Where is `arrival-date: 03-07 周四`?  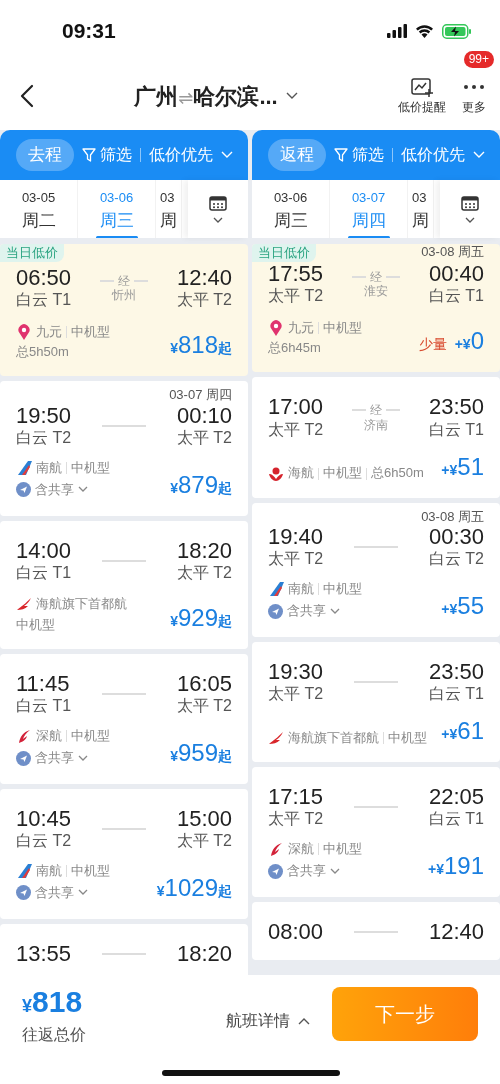
arrival-date: 03-07 周四 is located at coordinates (200, 395).